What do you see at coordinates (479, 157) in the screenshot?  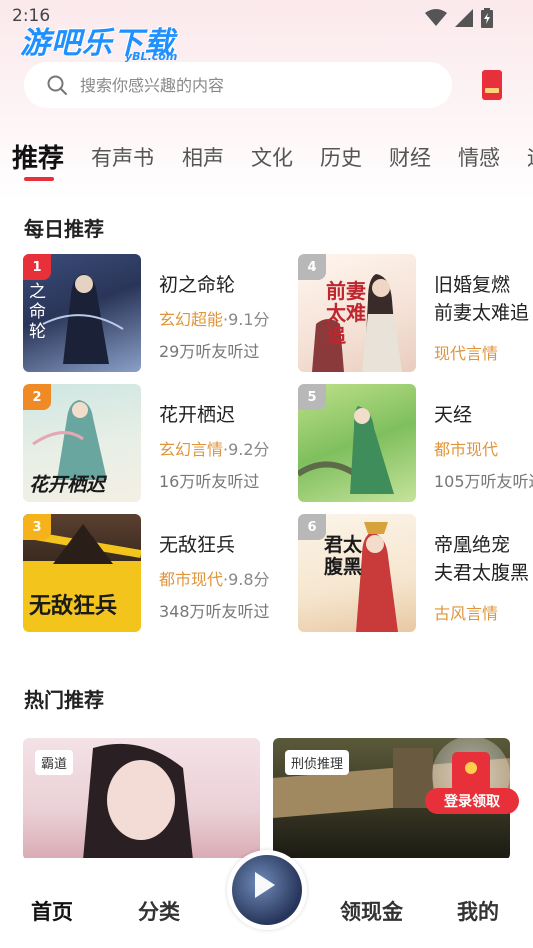 I see `tab-emotion: 情感` at bounding box center [479, 157].